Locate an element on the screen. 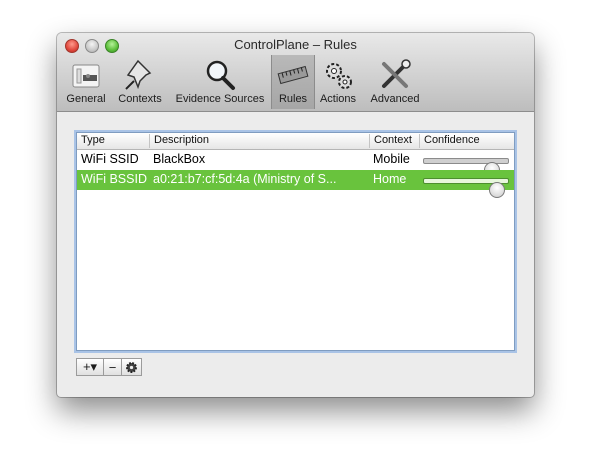 The image size is (591, 476). tab-label: Rules is located at coordinates (293, 99).